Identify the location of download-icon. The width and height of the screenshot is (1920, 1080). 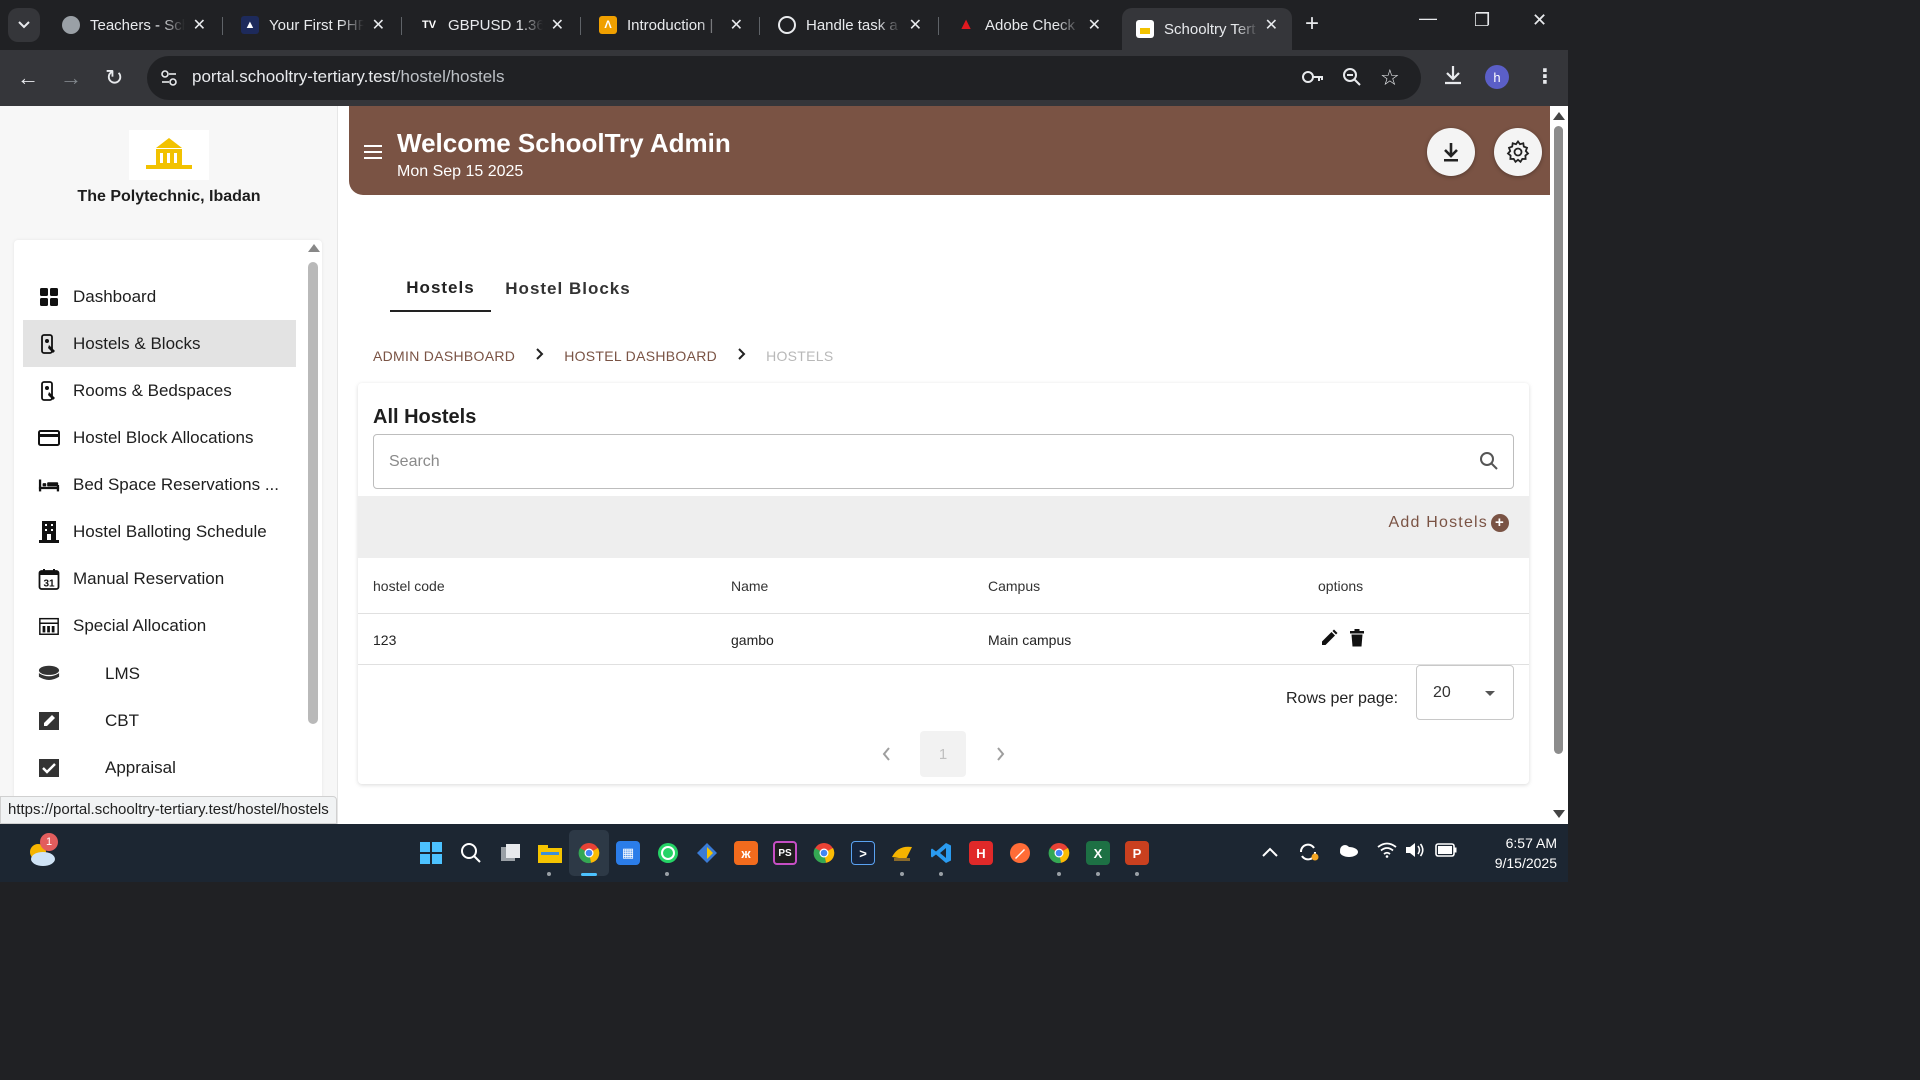
(1453, 78).